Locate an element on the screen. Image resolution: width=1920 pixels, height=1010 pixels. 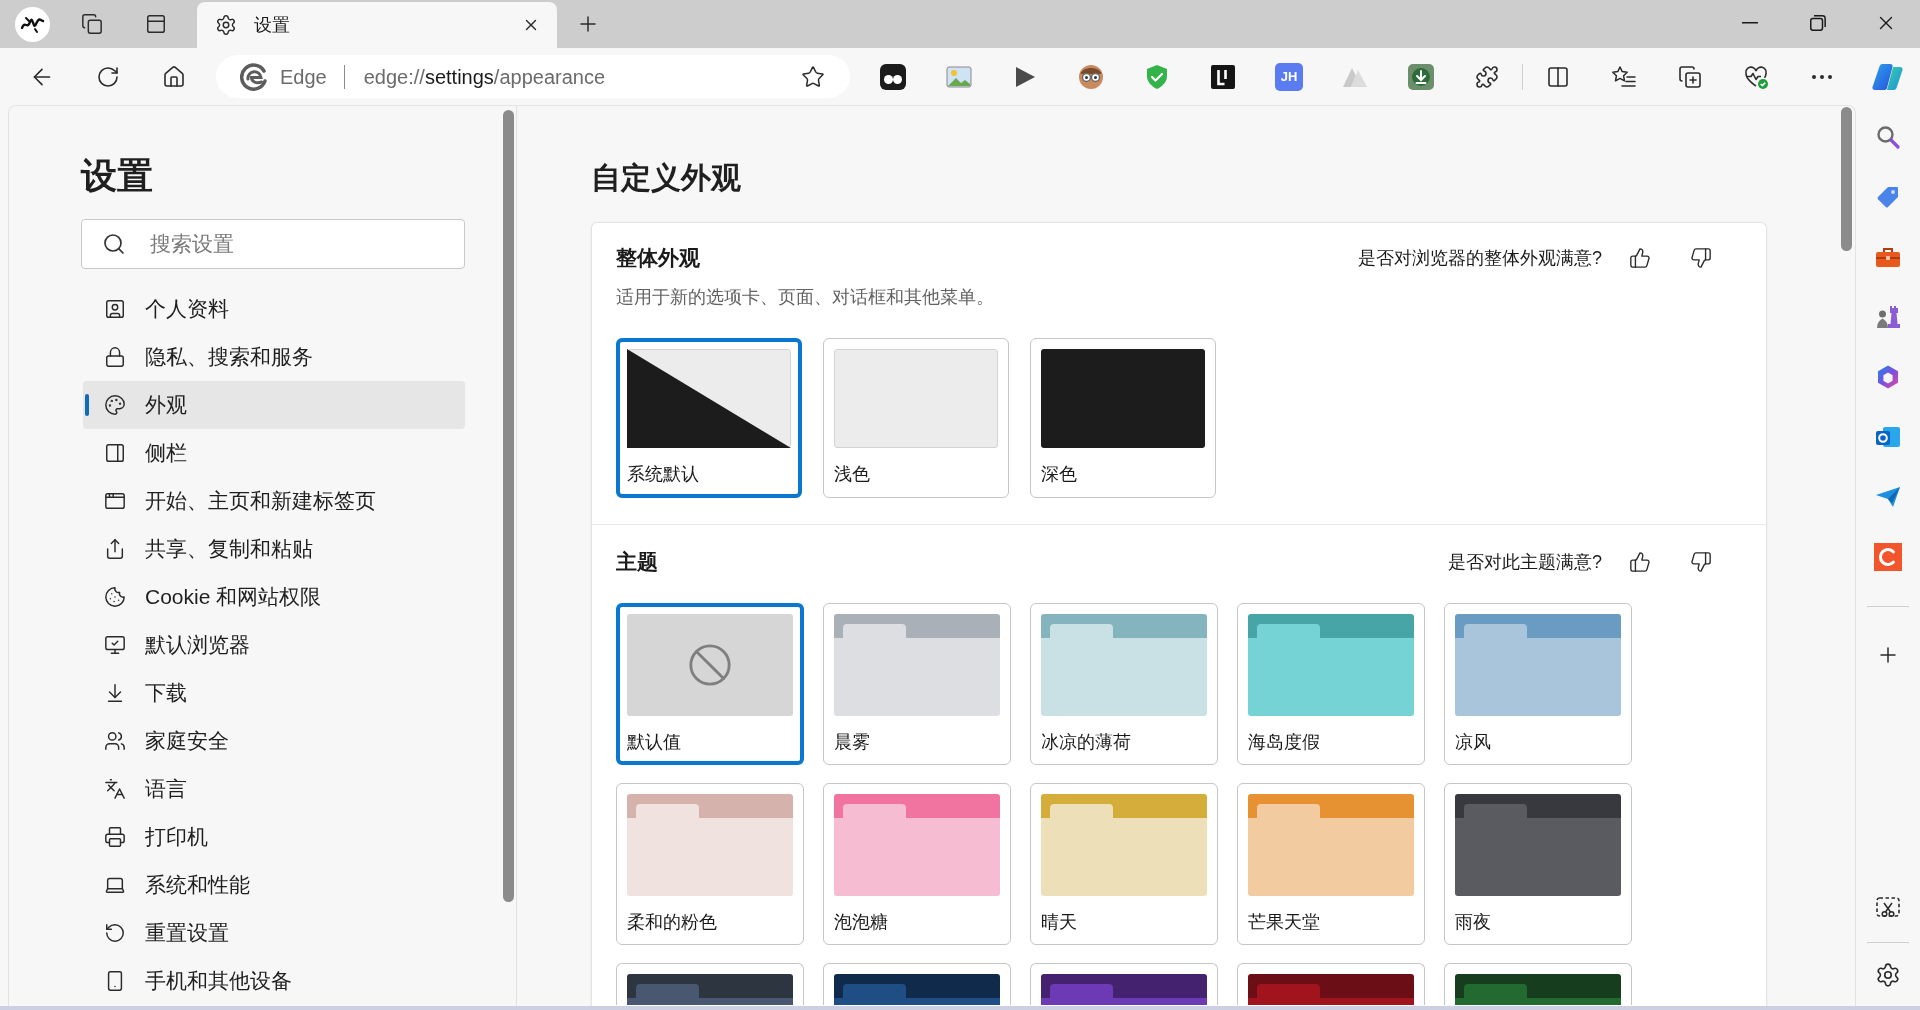
theme-option: 凉风 is located at coordinates (1538, 684).